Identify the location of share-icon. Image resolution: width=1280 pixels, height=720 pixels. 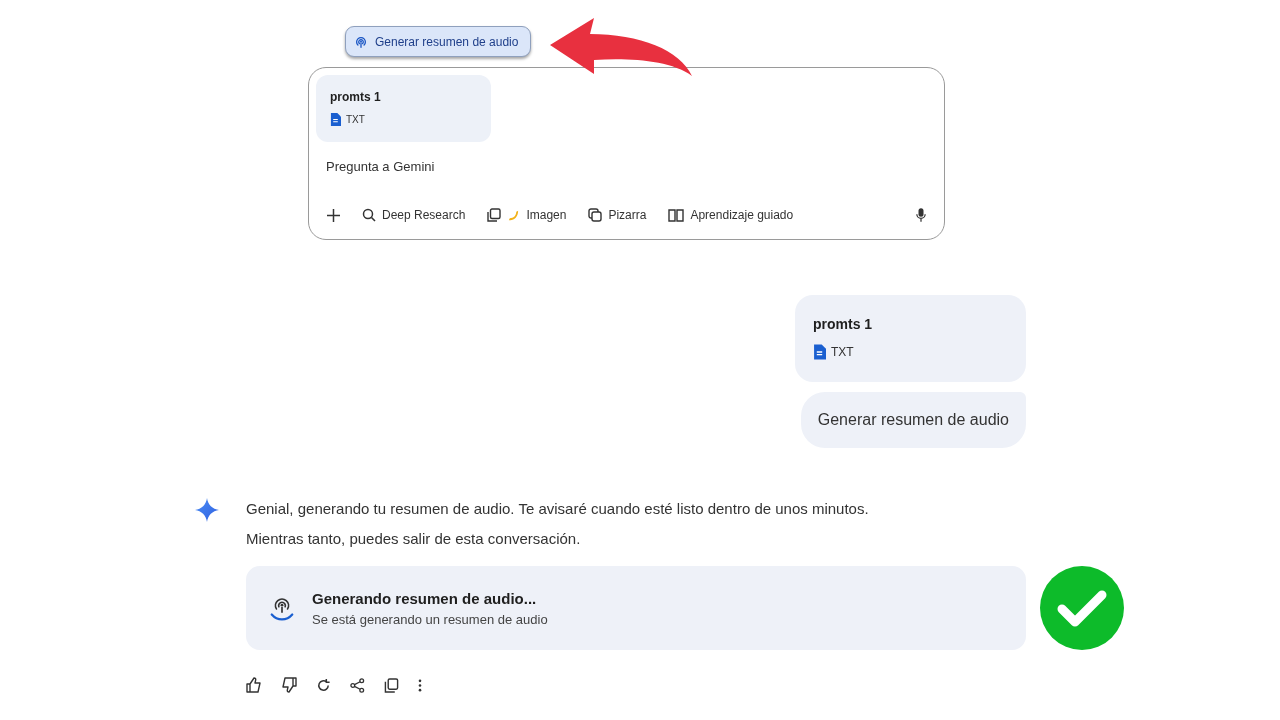
(357, 685).